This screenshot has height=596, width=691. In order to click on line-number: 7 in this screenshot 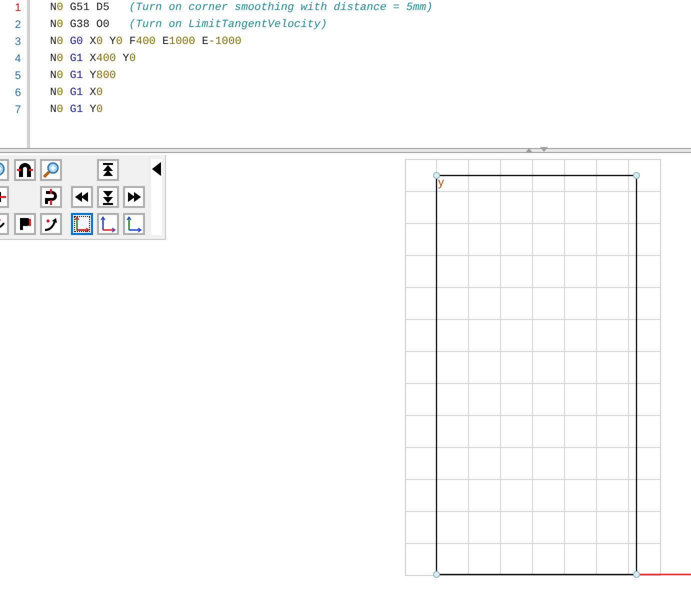, I will do `click(17, 110)`.